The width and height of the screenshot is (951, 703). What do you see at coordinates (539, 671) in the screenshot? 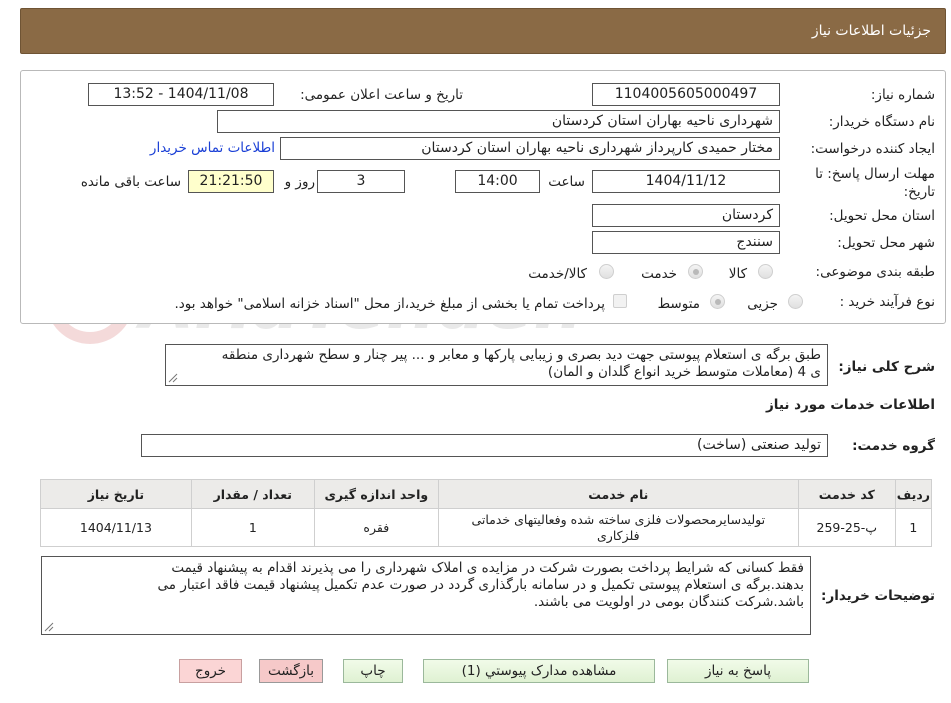
I see `view-attachments-button: مشاهده مدارک پیوستي (1)` at bounding box center [539, 671].